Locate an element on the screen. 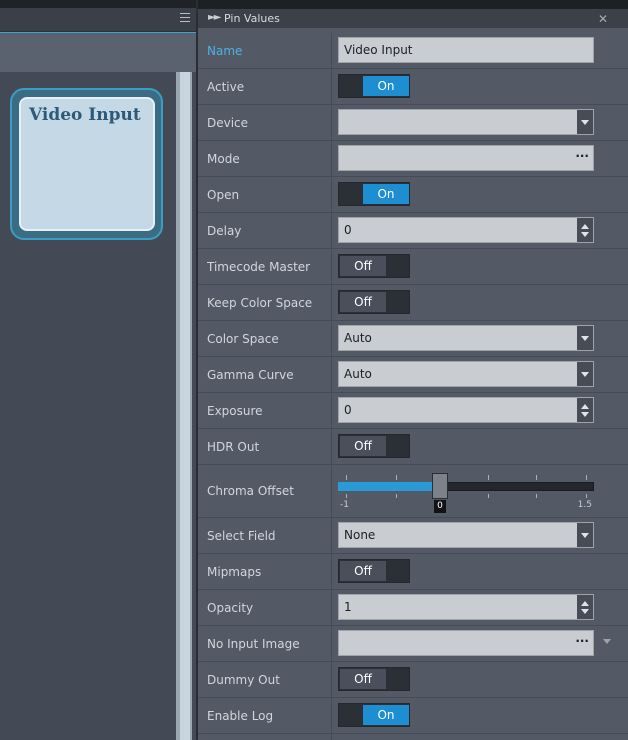 Image resolution: width=628 pixels, height=740 pixels. color-space-value: Auto is located at coordinates (358, 338).